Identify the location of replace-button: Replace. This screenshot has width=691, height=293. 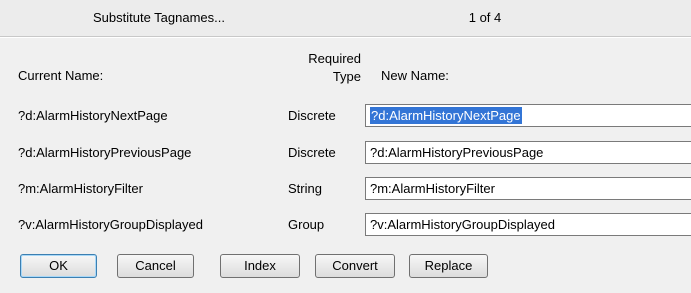
(448, 266).